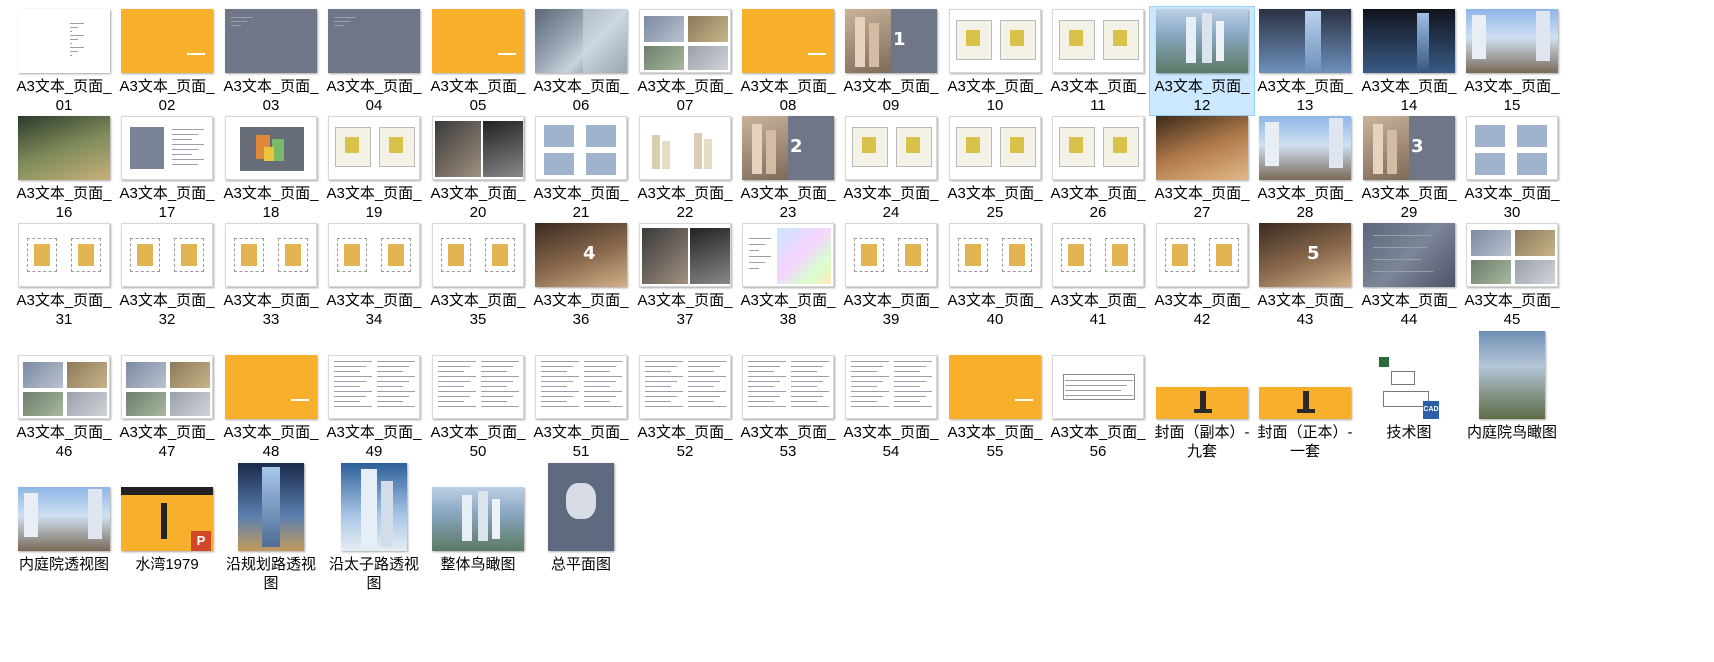  Describe the element at coordinates (478, 275) in the screenshot. I see `file-item: A3文本_页面_35` at that location.